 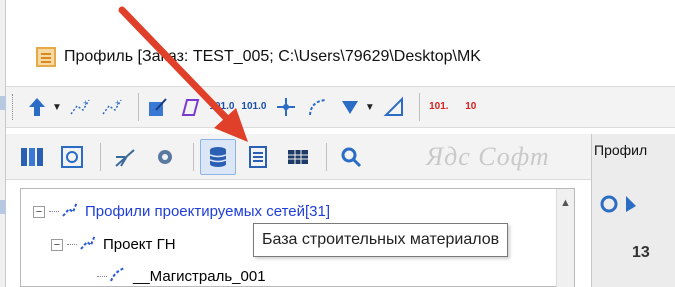 I want to click on toolbar-grip, so click(x=14, y=107).